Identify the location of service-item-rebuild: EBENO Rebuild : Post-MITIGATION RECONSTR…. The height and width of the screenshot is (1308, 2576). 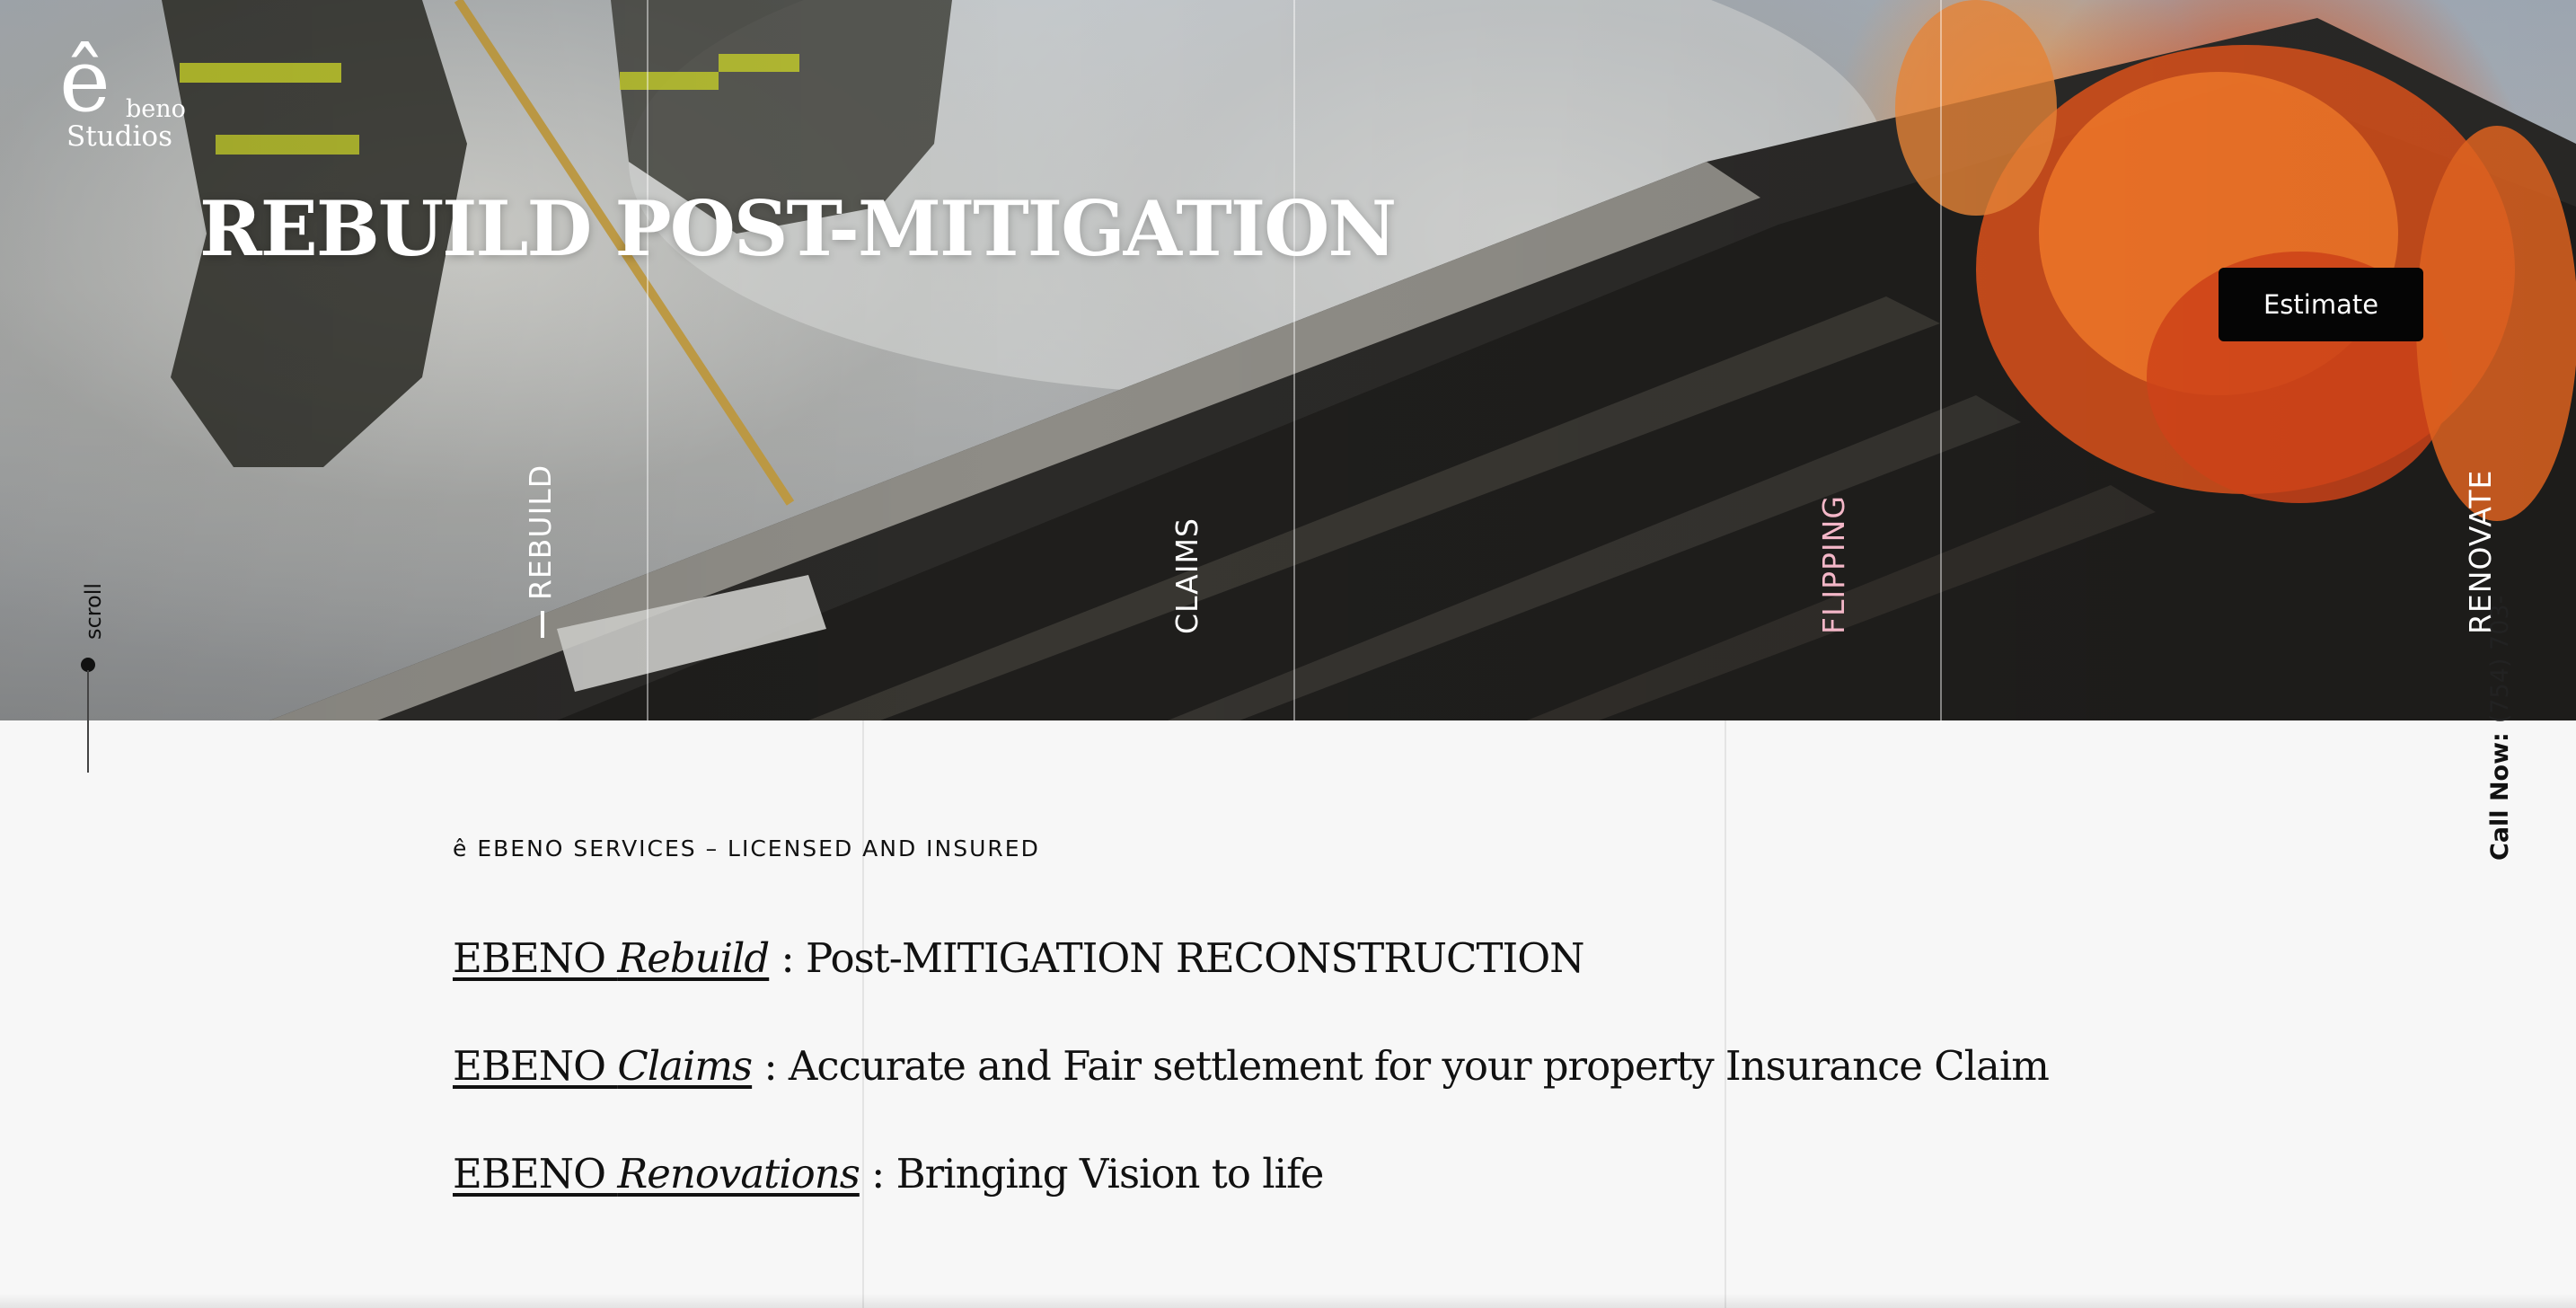
(1019, 958).